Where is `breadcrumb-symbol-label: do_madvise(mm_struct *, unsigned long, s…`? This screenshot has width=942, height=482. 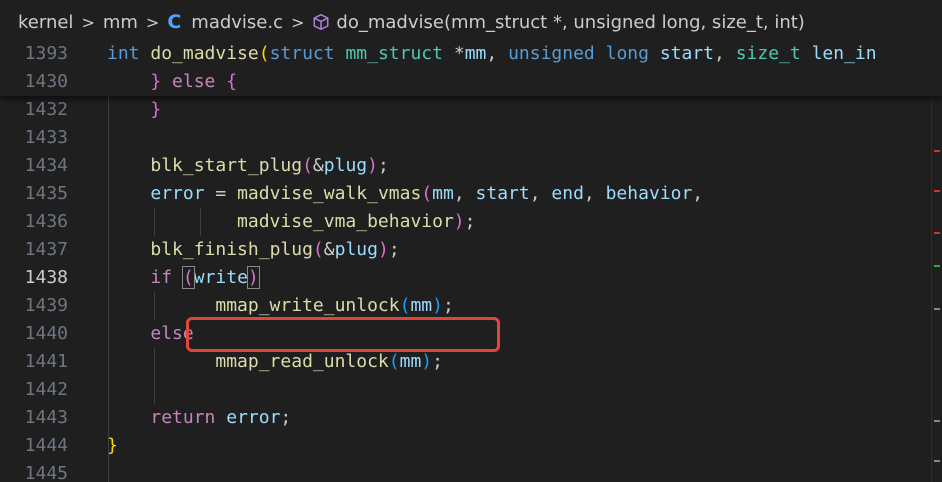
breadcrumb-symbol-label: do_madvise(mm_struct *, unsigned long, s… is located at coordinates (570, 22).